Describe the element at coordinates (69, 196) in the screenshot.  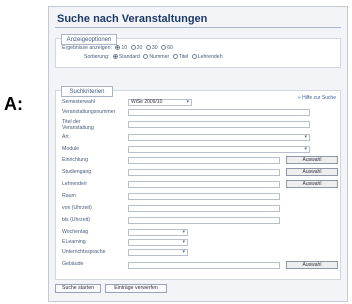
I see `field-label-raum: Raum` at that location.